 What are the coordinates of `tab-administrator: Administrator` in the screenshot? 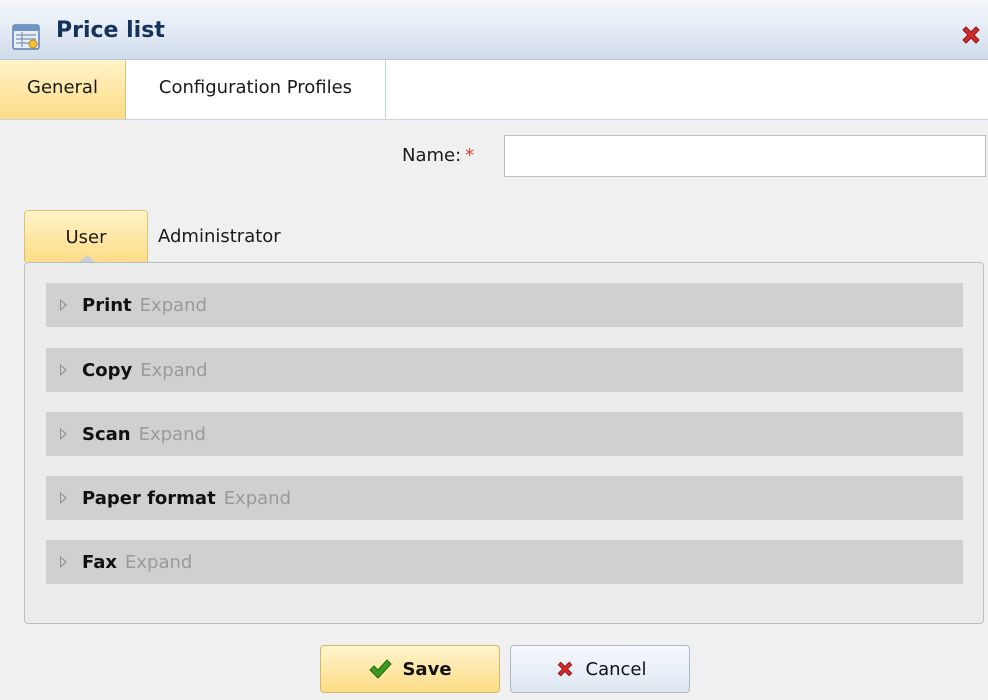 It's located at (243, 236).